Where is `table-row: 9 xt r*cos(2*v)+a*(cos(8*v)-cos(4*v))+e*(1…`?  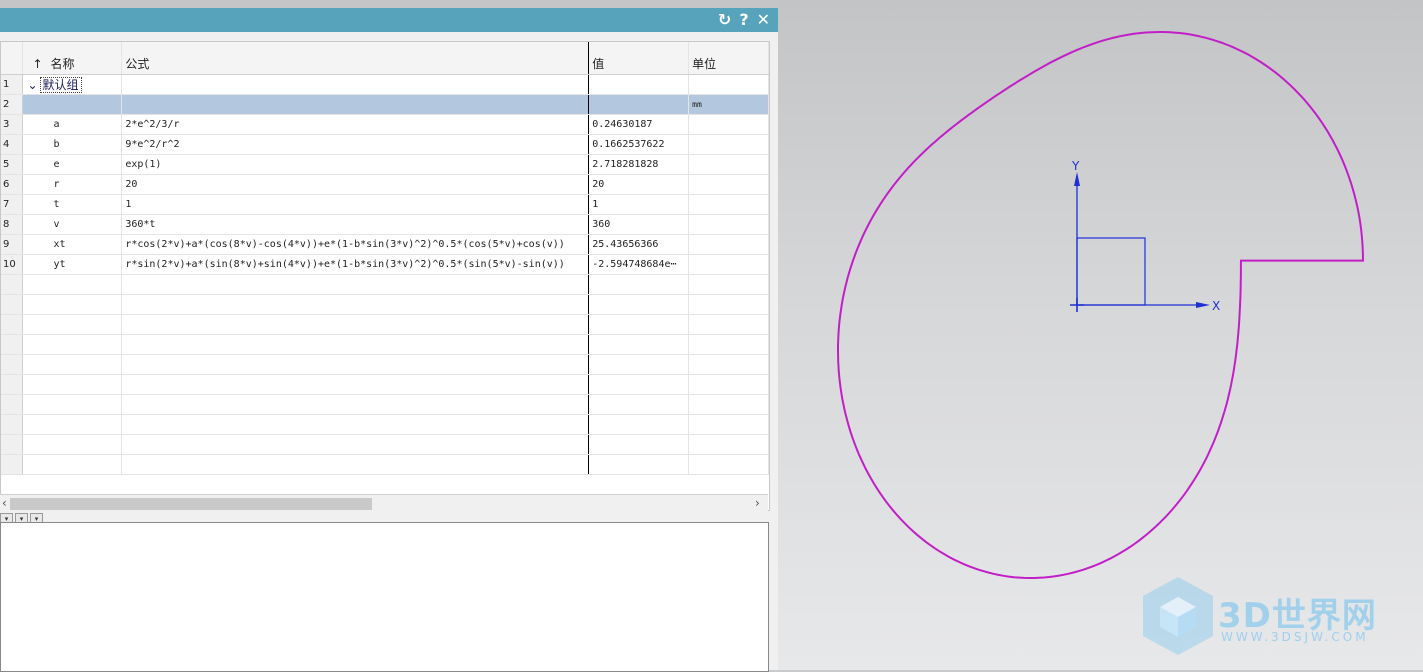 table-row: 9 xt r*cos(2*v)+a*(cos(8*v)-cos(4*v))+e*(1… is located at coordinates (385, 244).